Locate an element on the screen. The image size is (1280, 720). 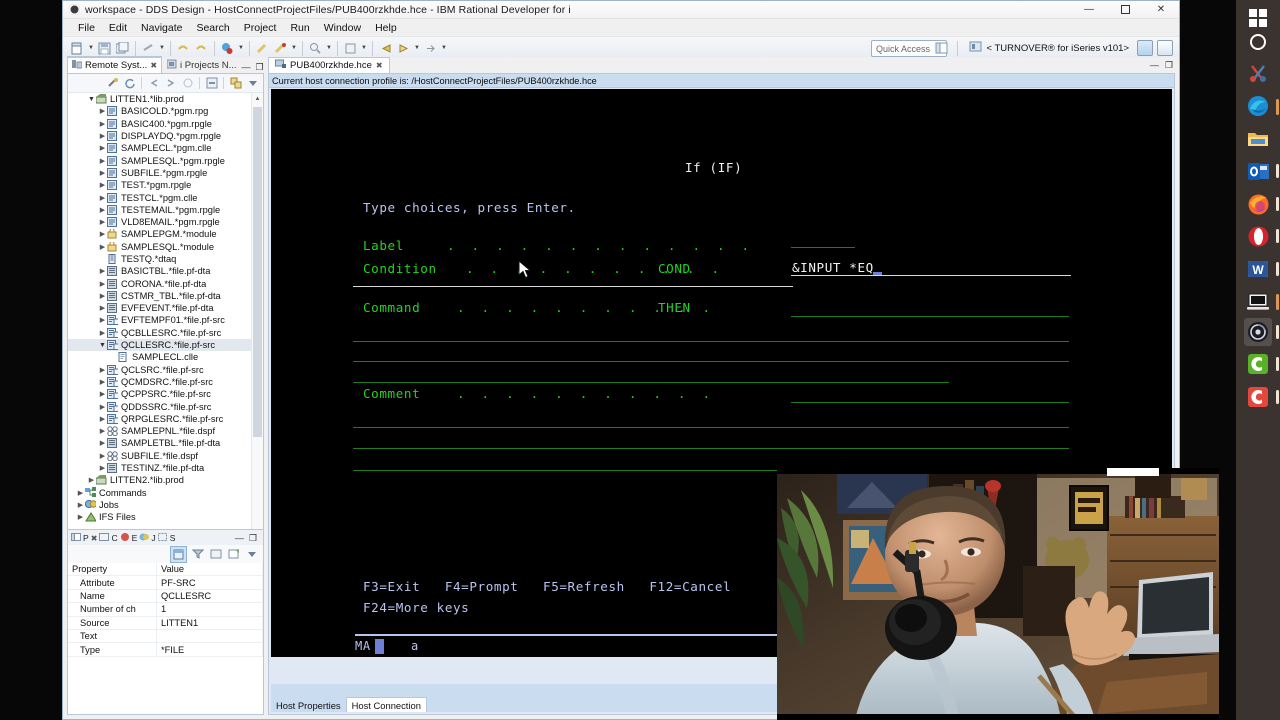
open-perspective-icon is located at coordinates (941, 48).